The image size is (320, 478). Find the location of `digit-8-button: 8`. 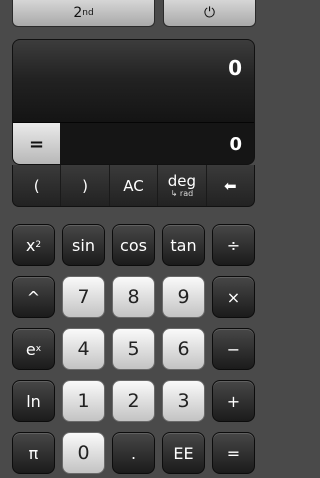

digit-8-button: 8 is located at coordinates (133, 297).